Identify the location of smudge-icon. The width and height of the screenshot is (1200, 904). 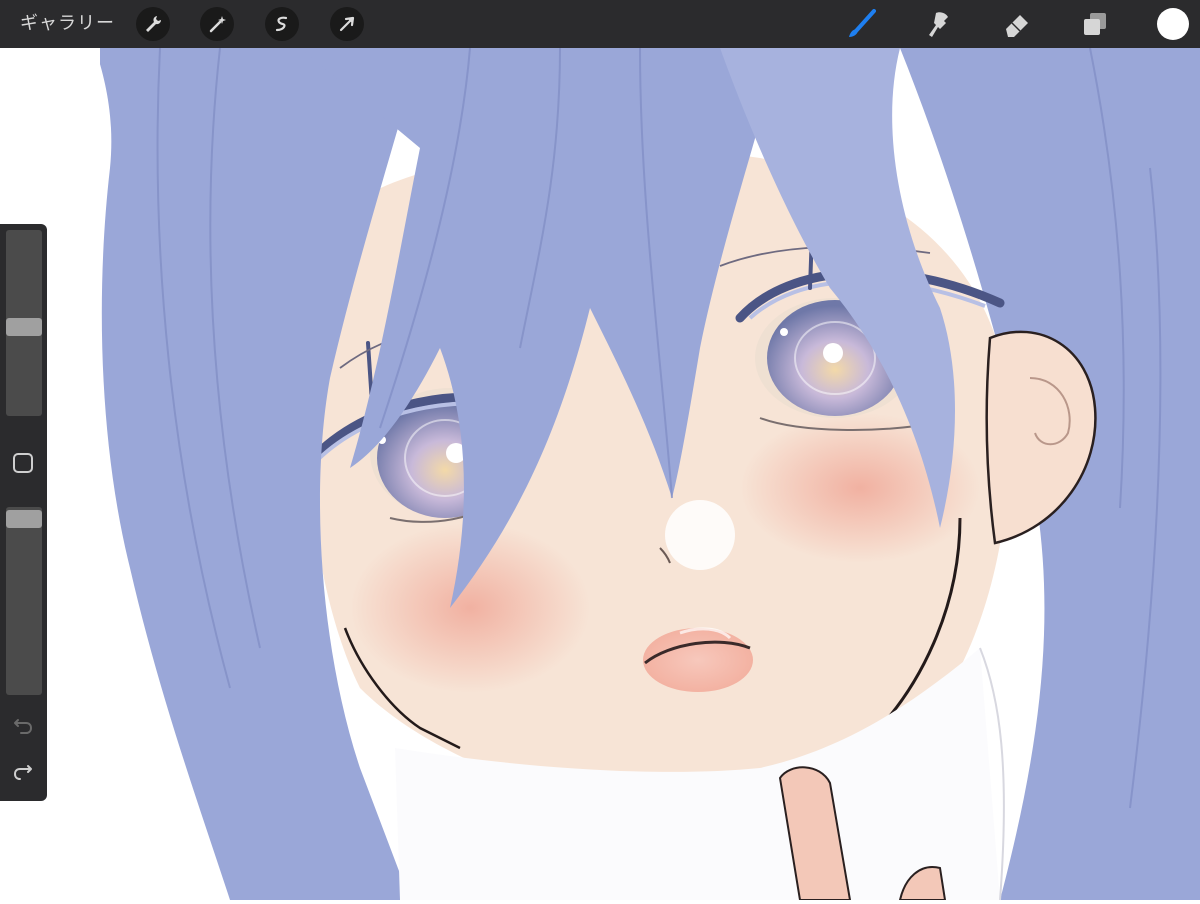
(938, 25).